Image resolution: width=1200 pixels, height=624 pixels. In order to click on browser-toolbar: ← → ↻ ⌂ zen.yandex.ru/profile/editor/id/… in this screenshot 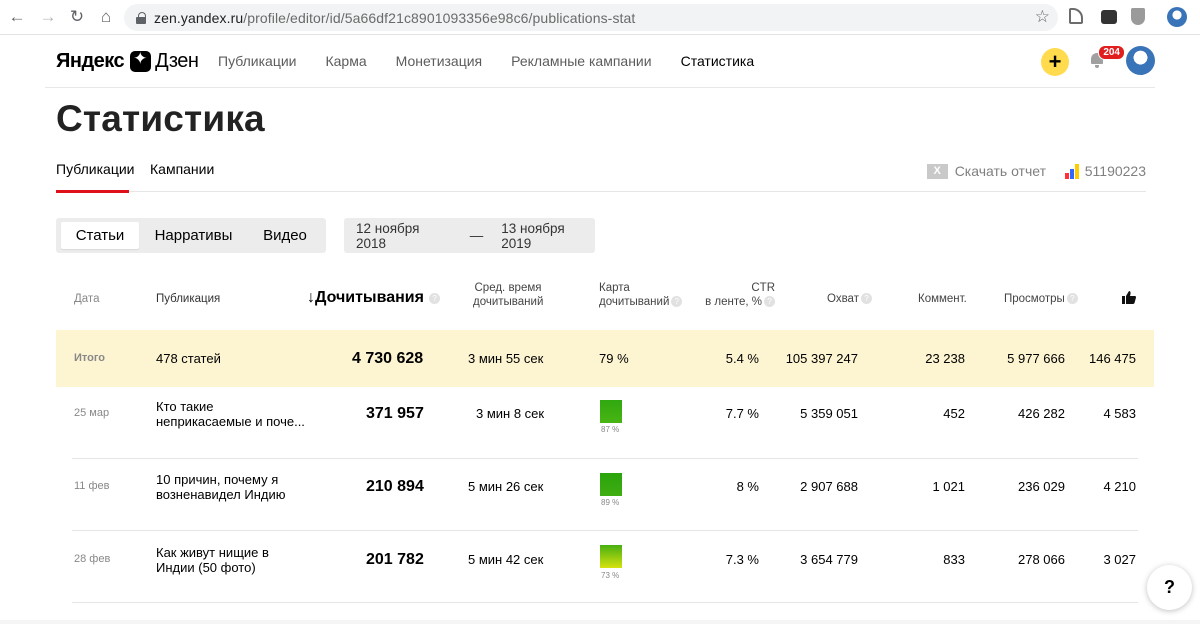, I will do `click(600, 17)`.